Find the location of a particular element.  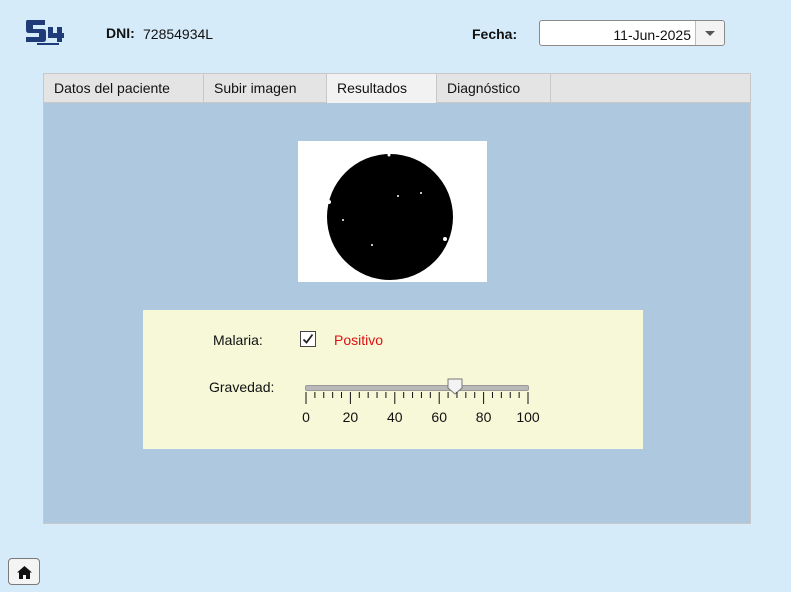

chevron-down-icon is located at coordinates (710, 33).